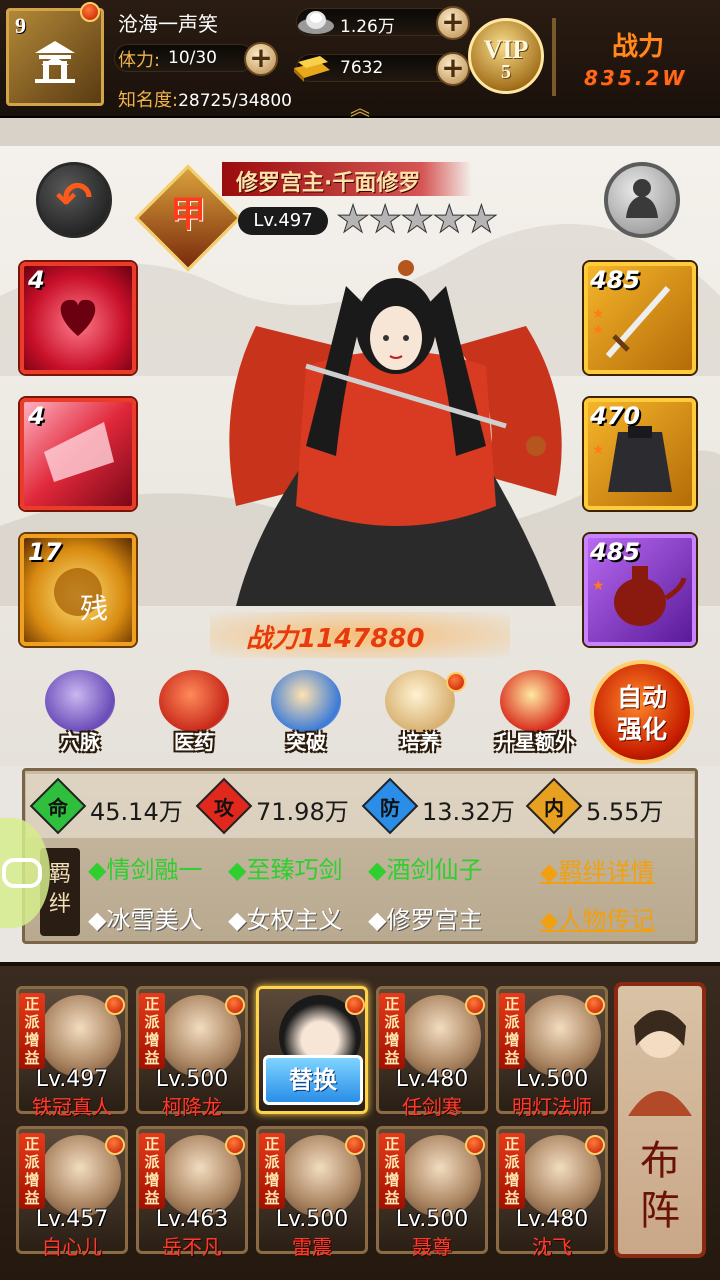 The height and width of the screenshot is (1280, 720). Describe the element at coordinates (312, 1192) in the screenshot. I see `roster-slot: 正派增益 Lv.500 雷震` at that location.